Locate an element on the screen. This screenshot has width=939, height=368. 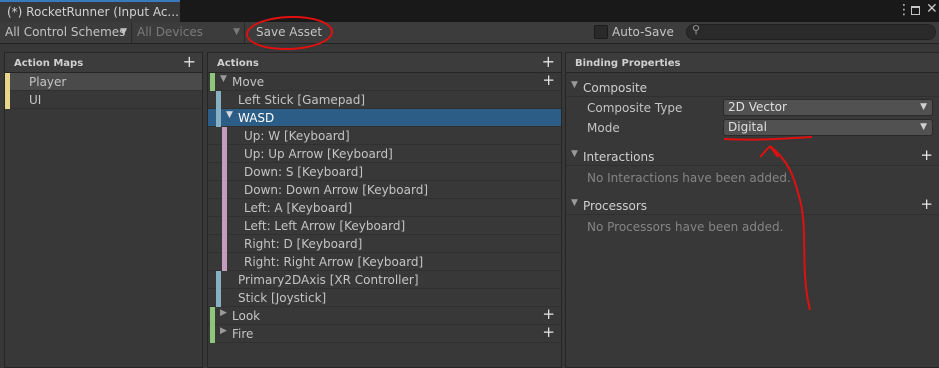
annotation-underline is located at coordinates (768, 138).